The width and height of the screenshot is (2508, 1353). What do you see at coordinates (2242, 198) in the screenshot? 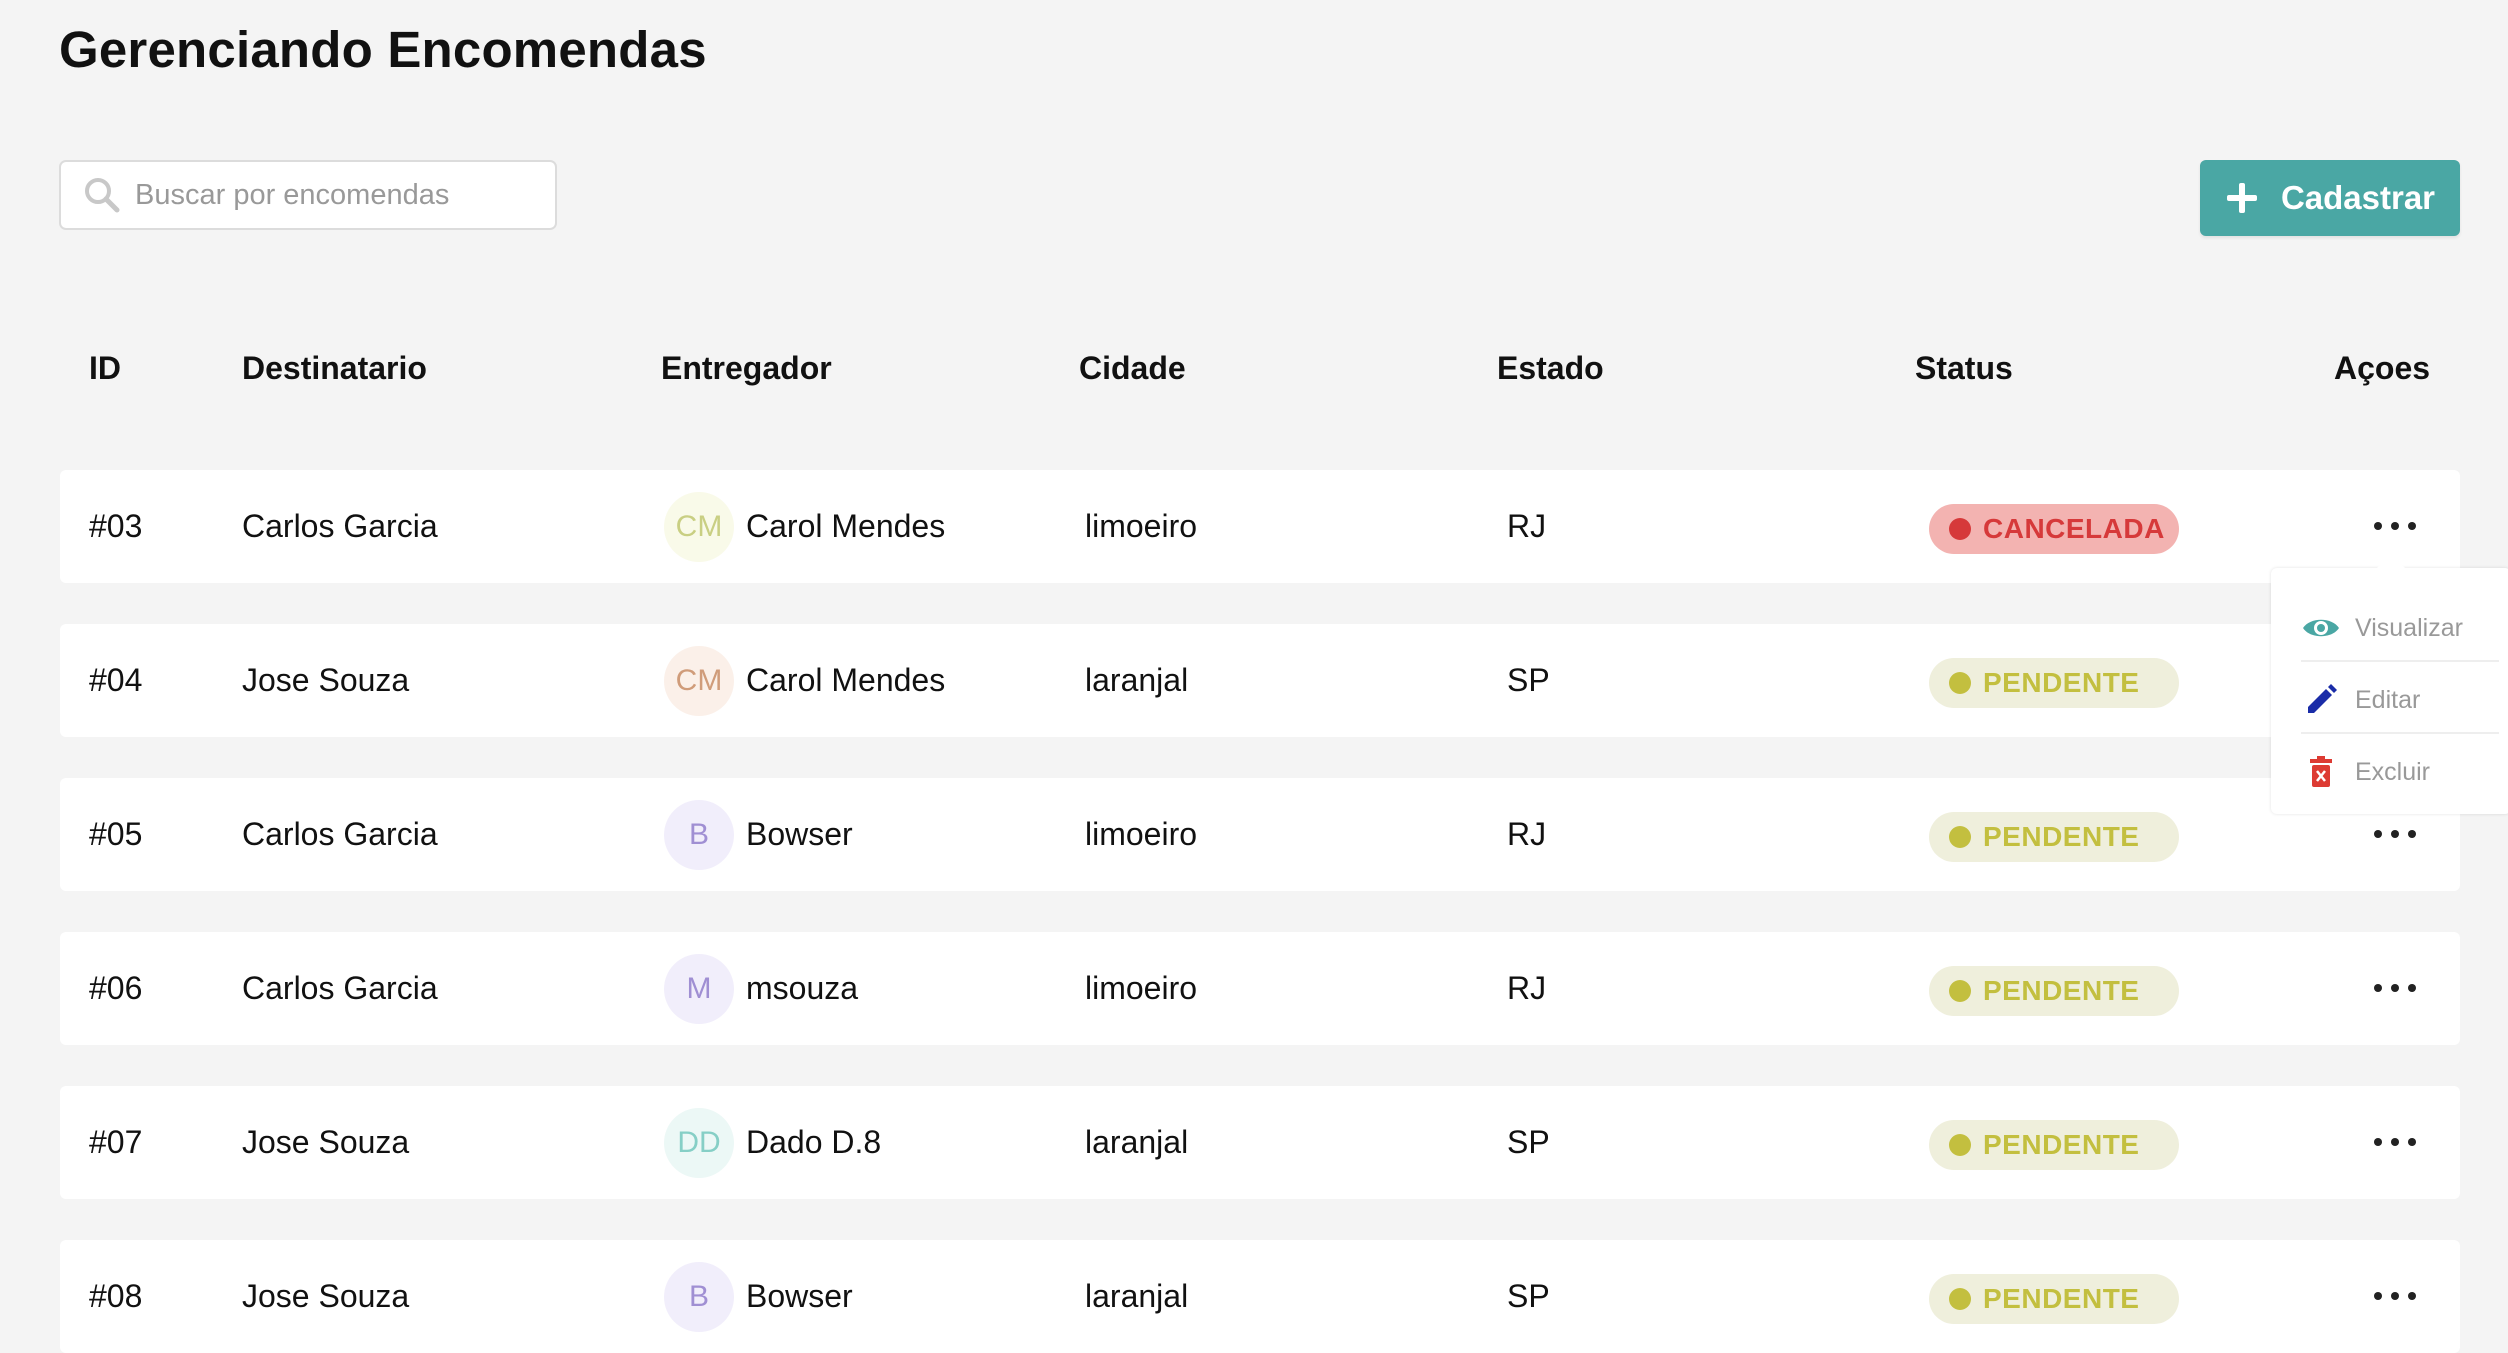
I see `plus-icon` at bounding box center [2242, 198].